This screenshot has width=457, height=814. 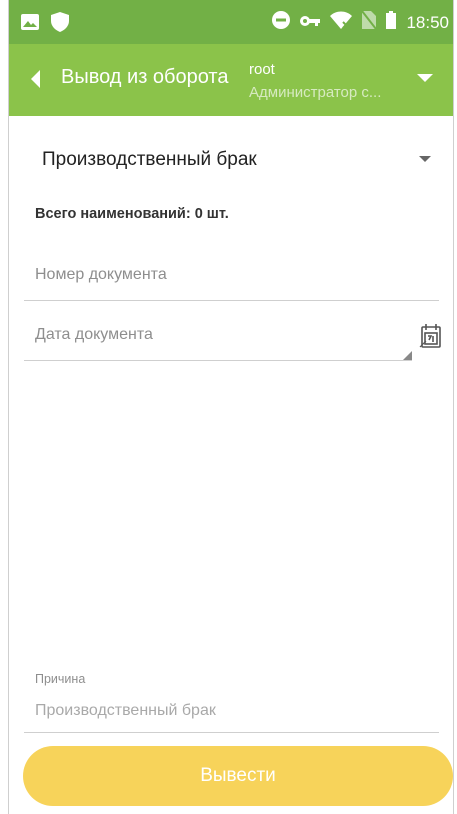 What do you see at coordinates (281, 22) in the screenshot?
I see `do-not-disturb-icon` at bounding box center [281, 22].